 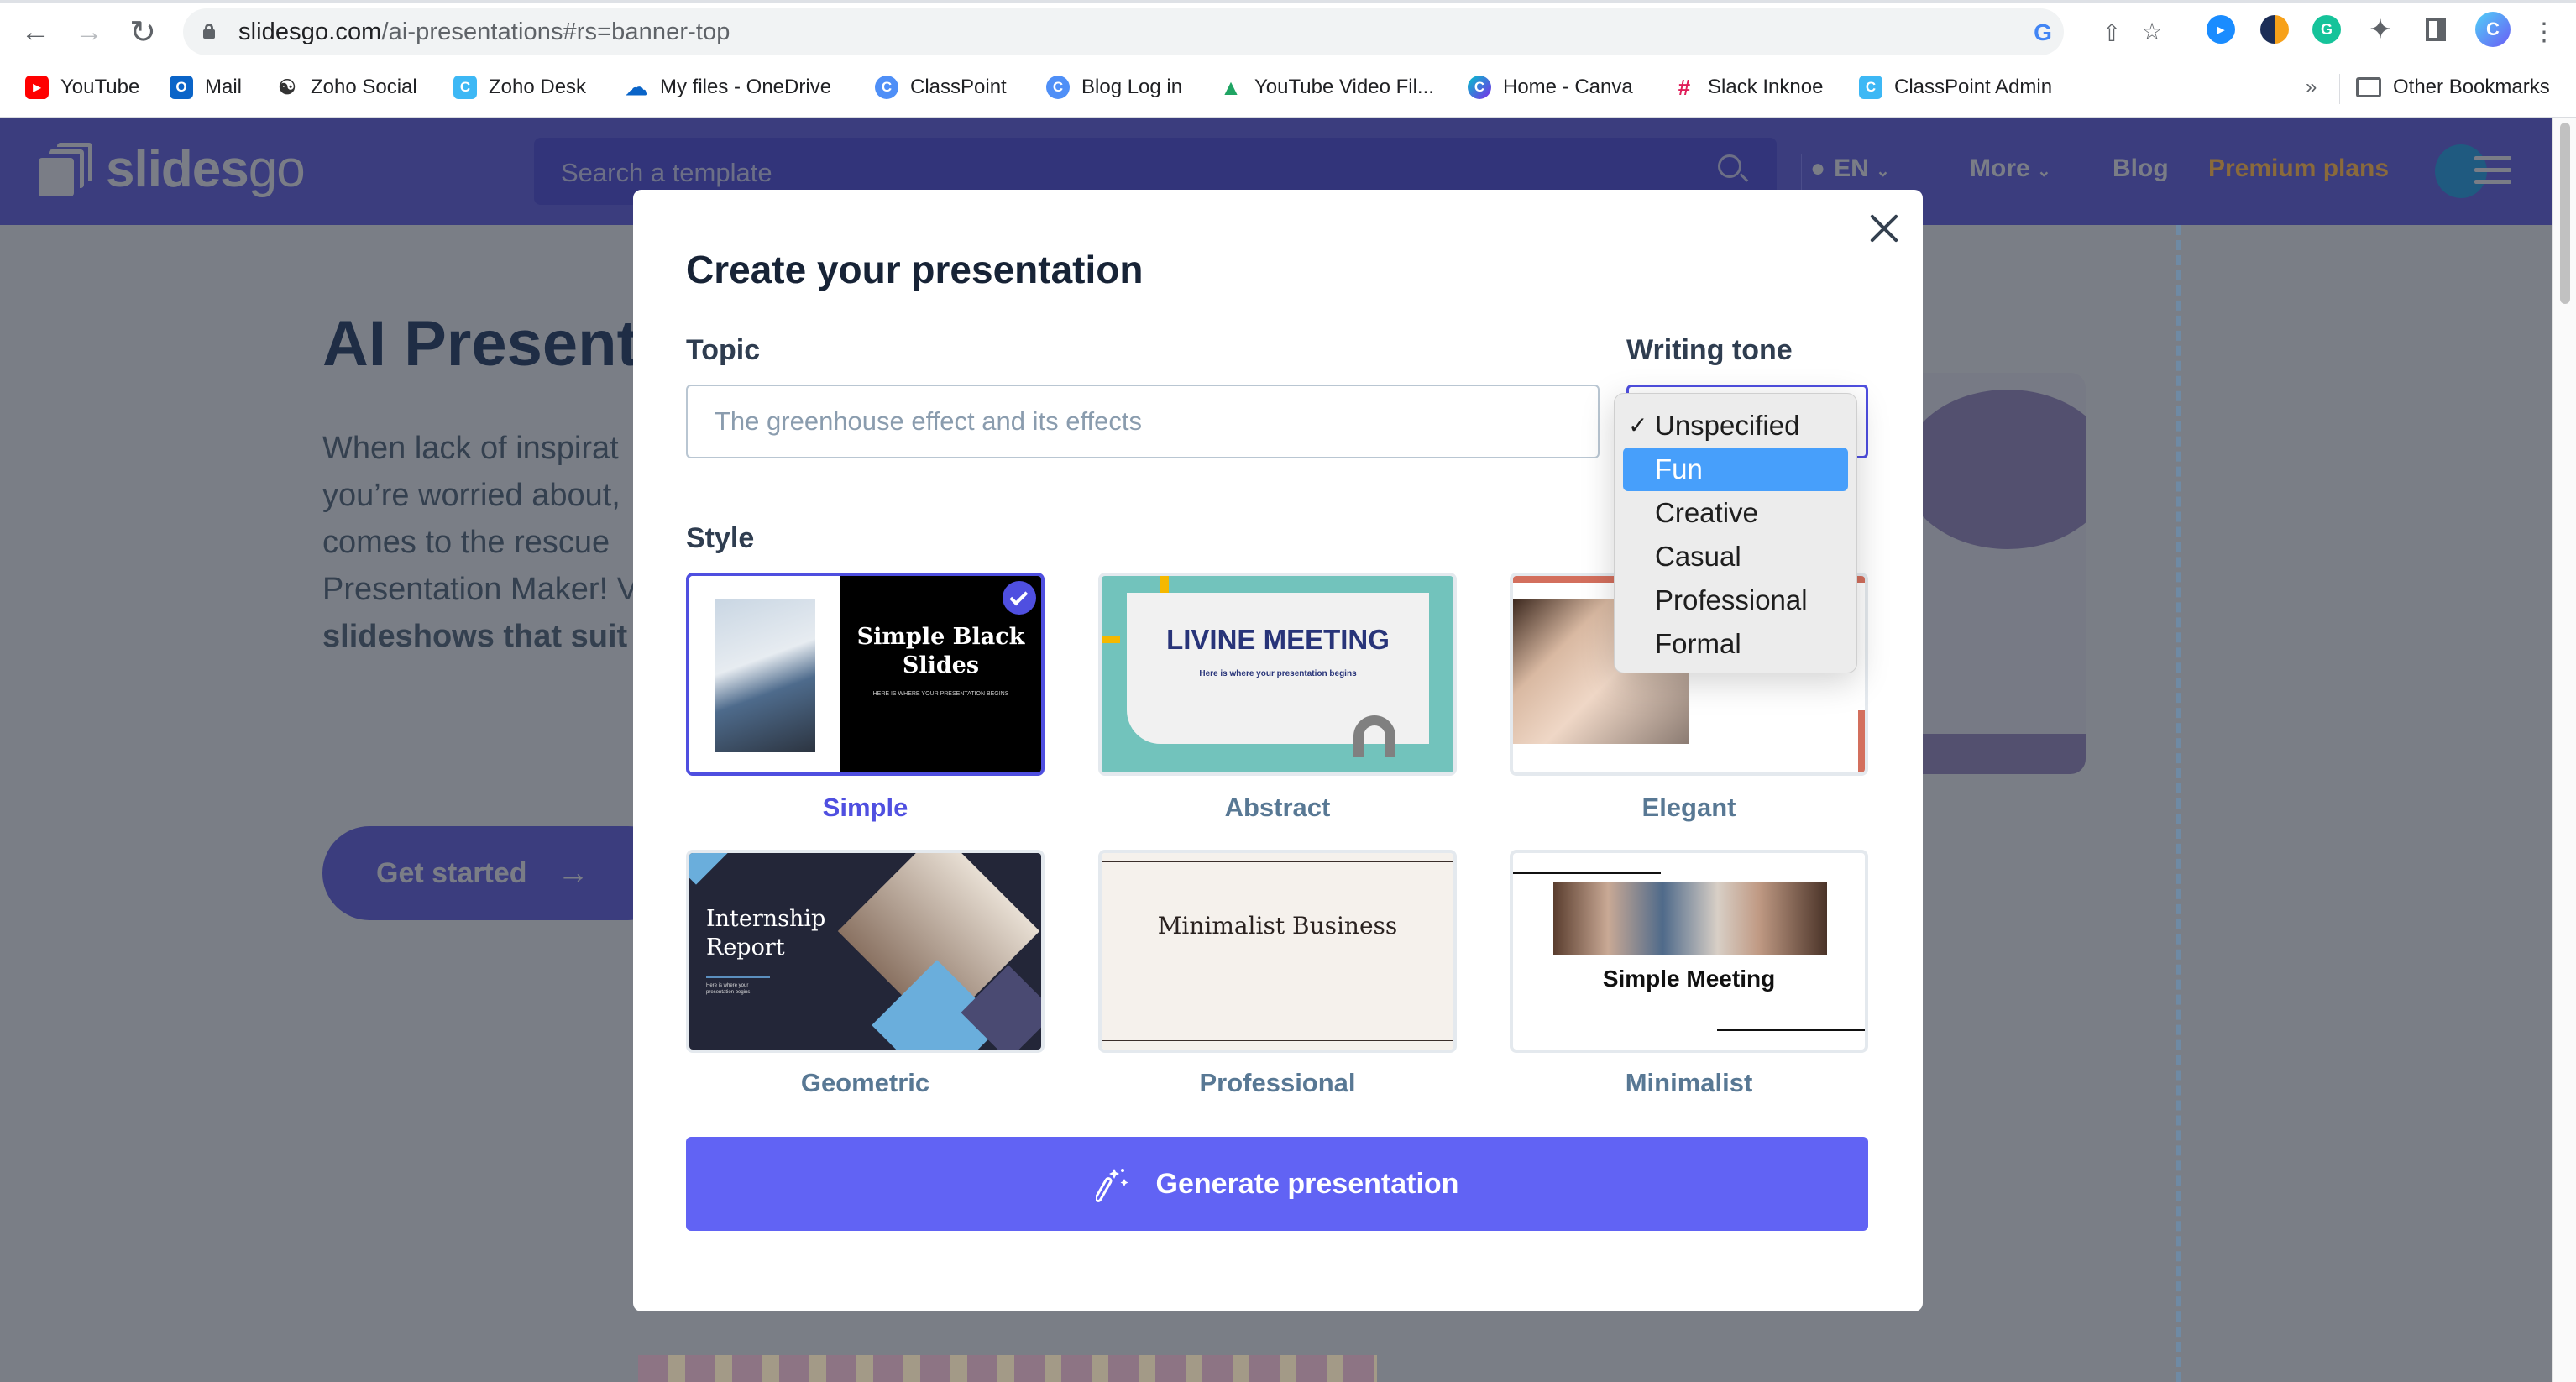 What do you see at coordinates (1818, 168) in the screenshot?
I see `globe-icon: ●` at bounding box center [1818, 168].